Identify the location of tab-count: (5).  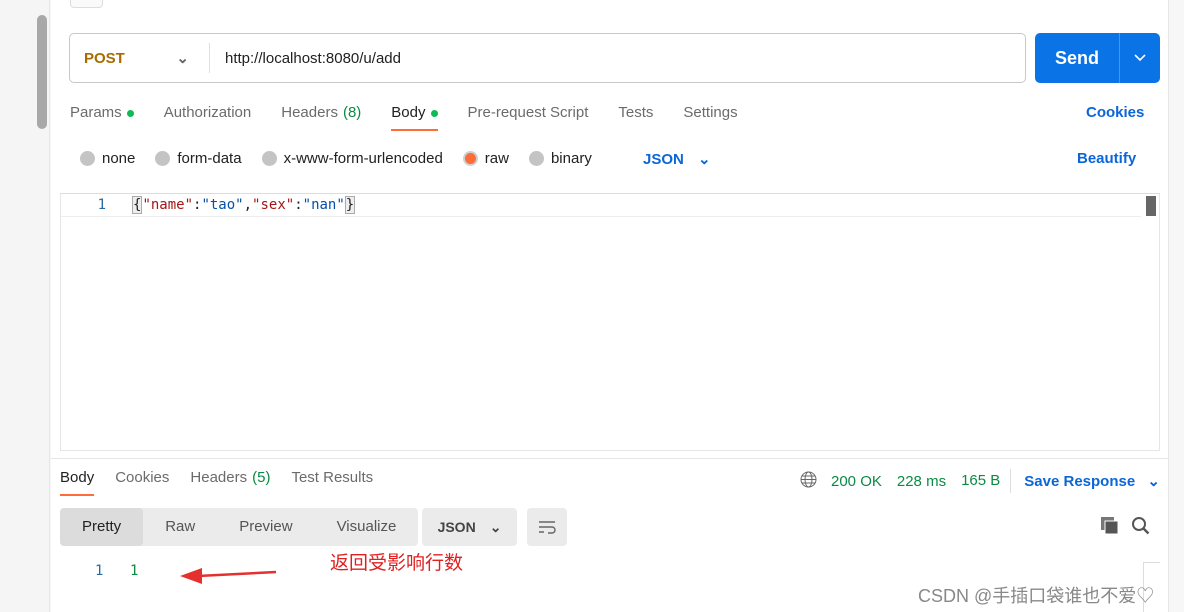
(261, 477).